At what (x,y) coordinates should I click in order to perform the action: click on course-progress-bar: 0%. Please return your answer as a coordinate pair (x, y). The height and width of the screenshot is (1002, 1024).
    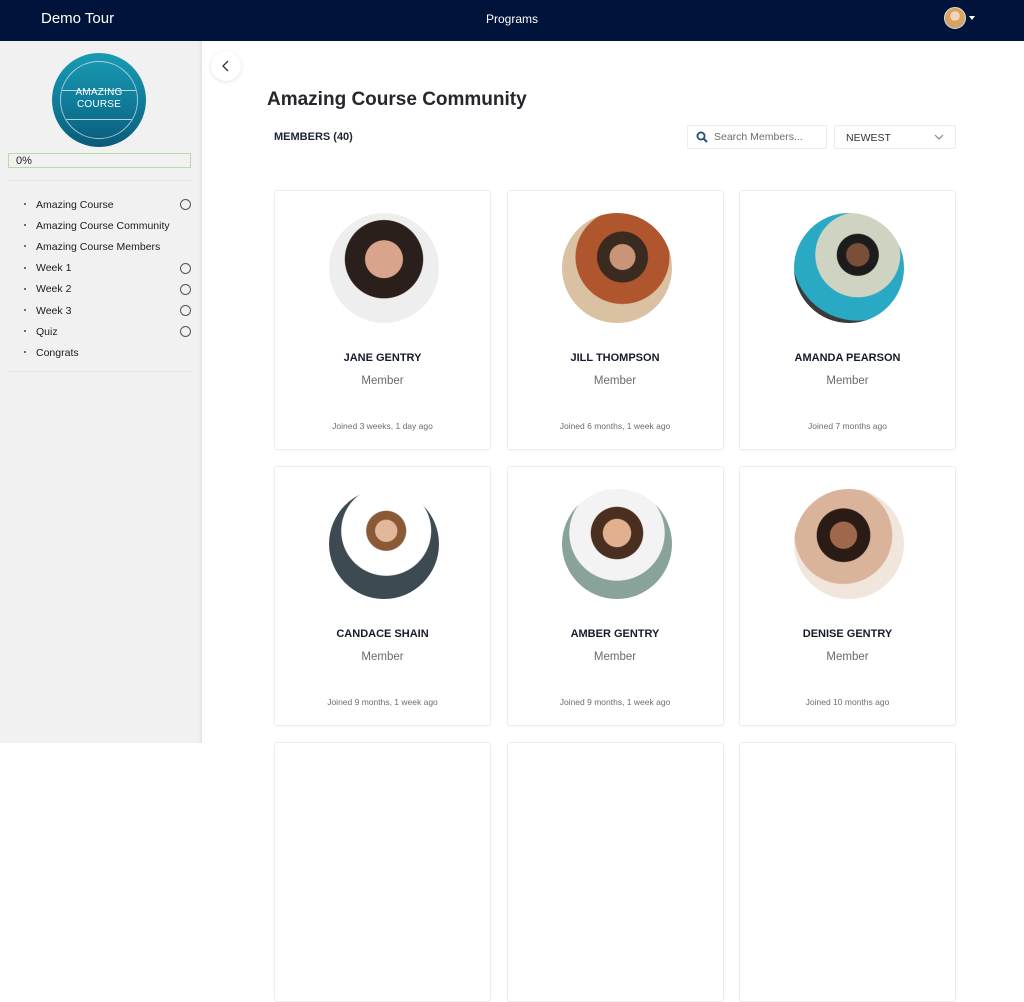
    Looking at the image, I should click on (99, 160).